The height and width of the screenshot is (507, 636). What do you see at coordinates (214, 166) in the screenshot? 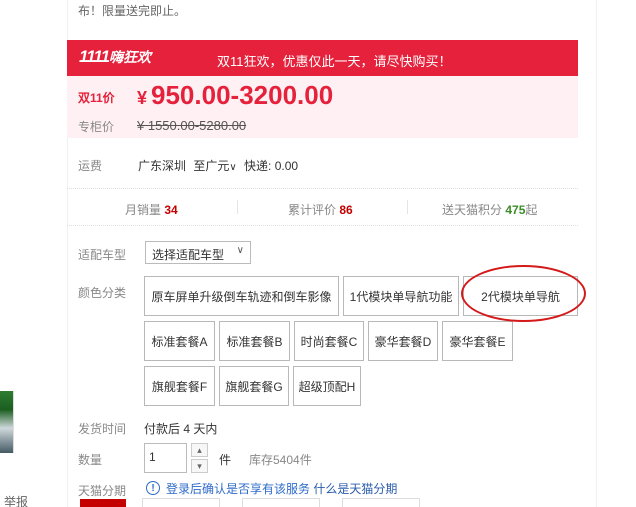
I see `shipping-destination-select: 至广元∨` at bounding box center [214, 166].